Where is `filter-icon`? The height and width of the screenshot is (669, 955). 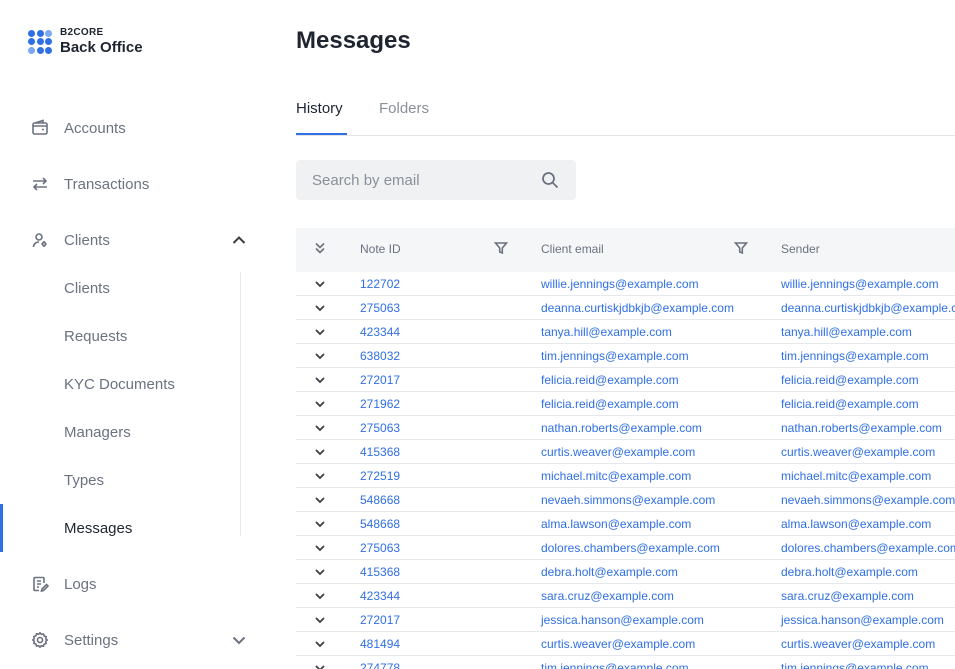
filter-icon is located at coordinates (741, 248).